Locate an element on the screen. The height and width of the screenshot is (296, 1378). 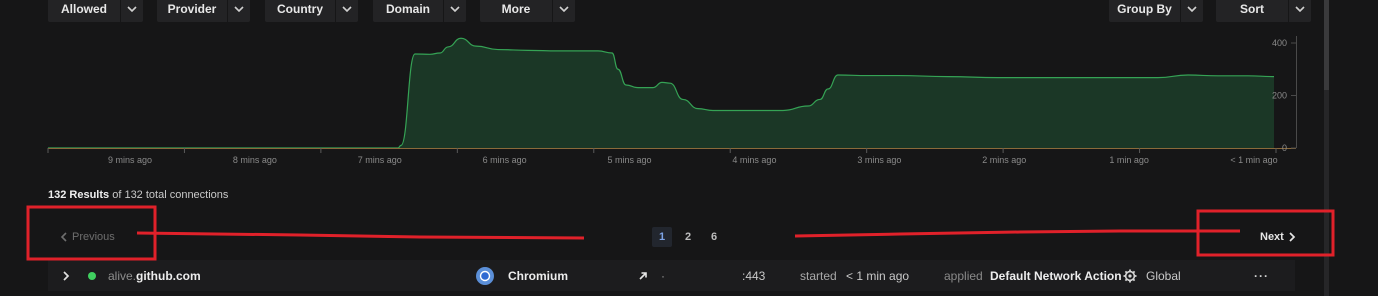
outgoing-arrow-icon is located at coordinates (643, 275).